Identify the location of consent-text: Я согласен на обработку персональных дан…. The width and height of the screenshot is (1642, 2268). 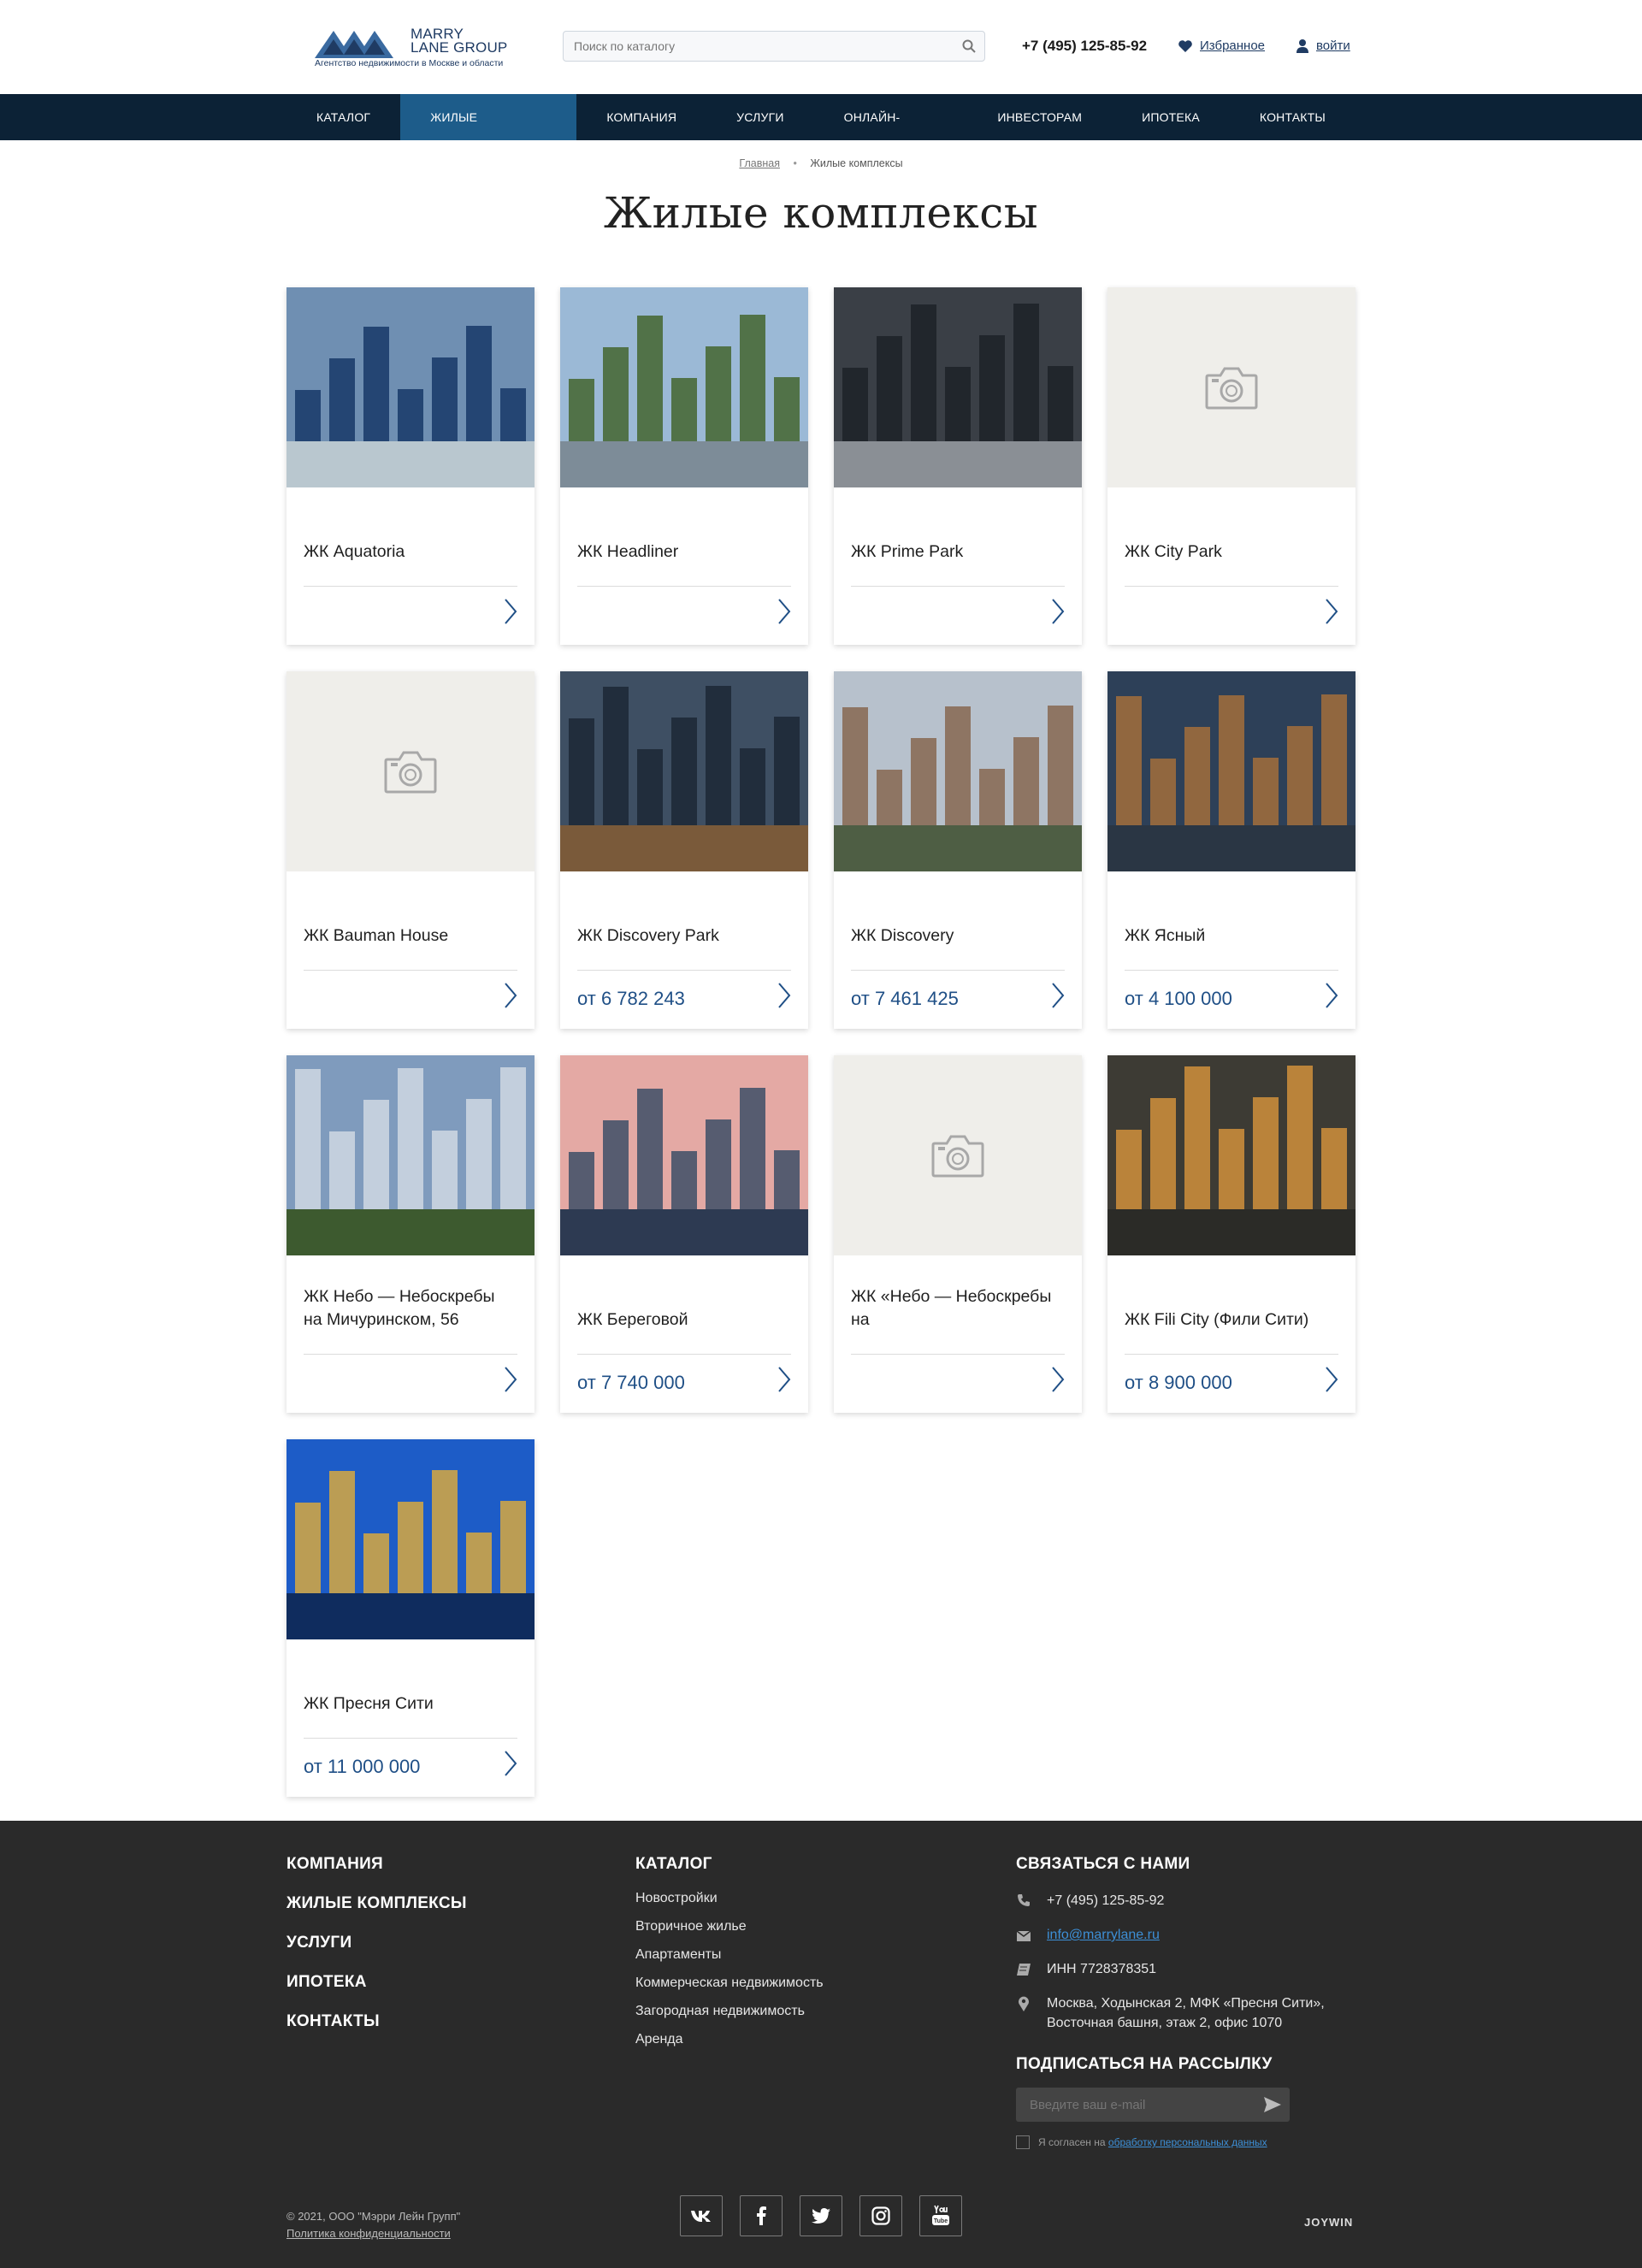
(1152, 2142).